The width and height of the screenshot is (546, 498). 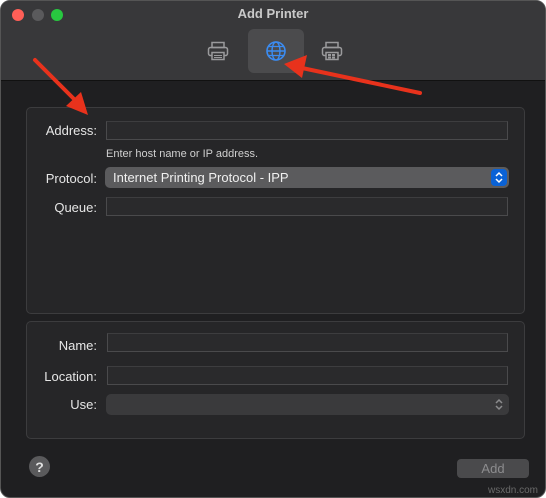 What do you see at coordinates (307, 177) in the screenshot?
I see `protocol-popup: Internet Printing Protocol - IPP` at bounding box center [307, 177].